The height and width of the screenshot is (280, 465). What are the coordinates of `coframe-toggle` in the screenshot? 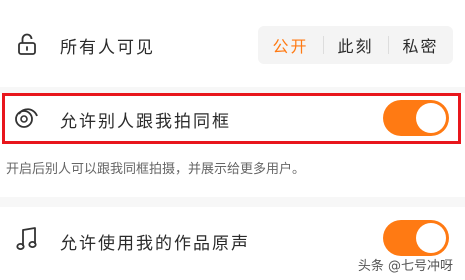 It's located at (416, 118).